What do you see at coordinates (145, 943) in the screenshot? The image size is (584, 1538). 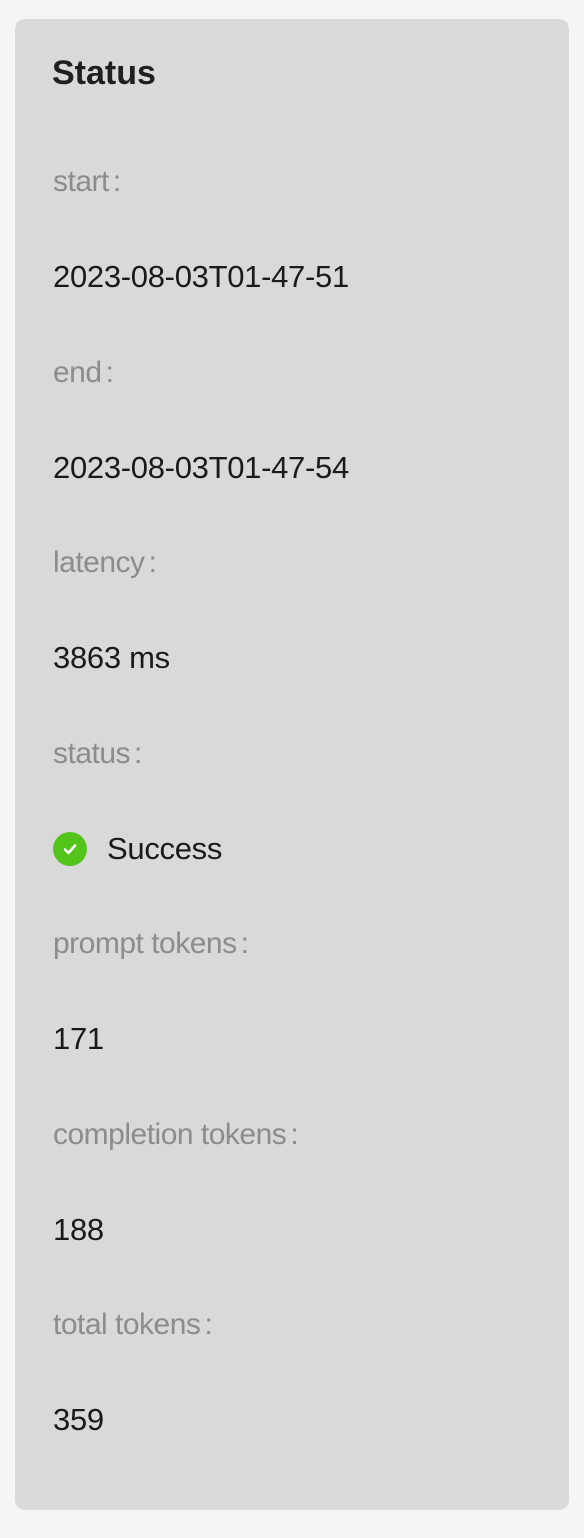 I see `detail-label-text: prompt tokens` at bounding box center [145, 943].